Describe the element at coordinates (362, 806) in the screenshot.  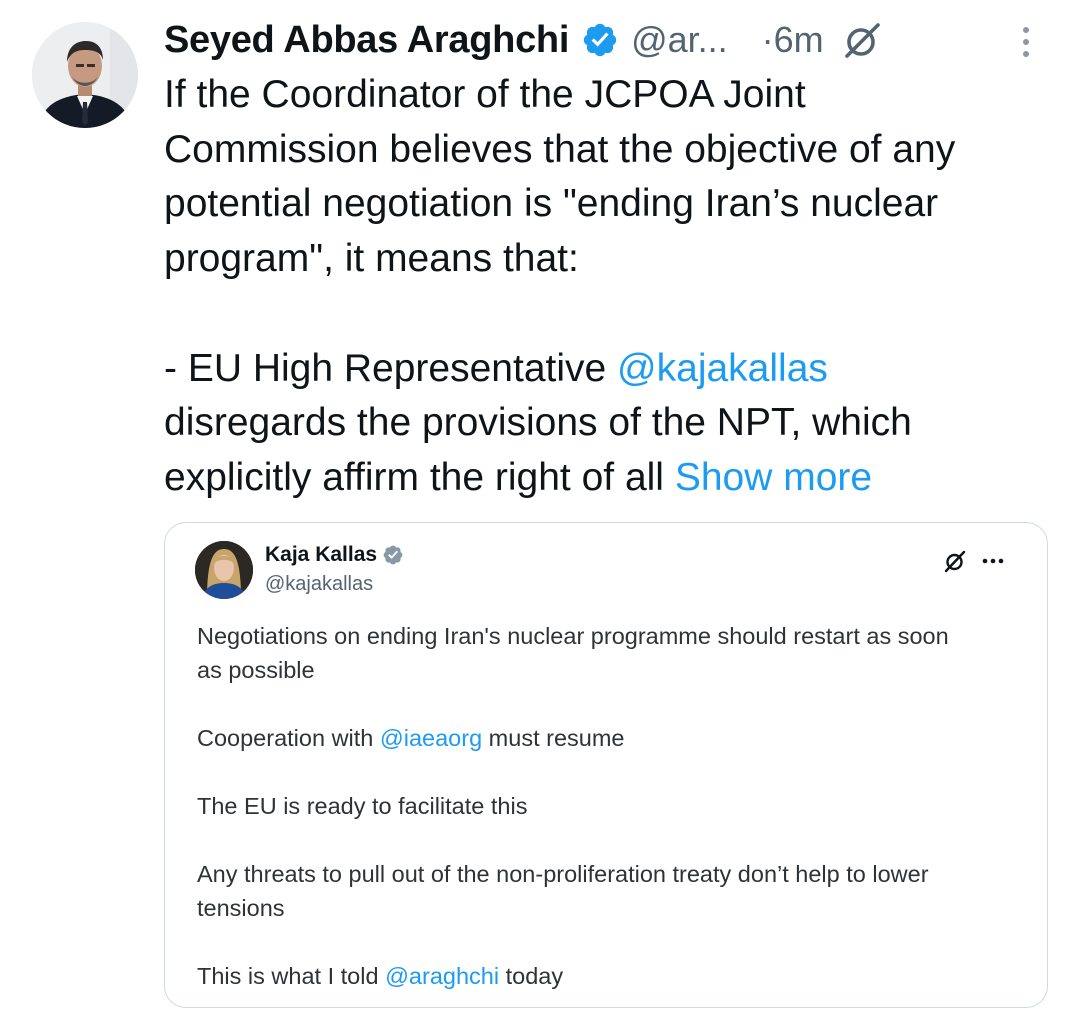
I see `quoted-line: The EU is ready to facilitate this` at that location.